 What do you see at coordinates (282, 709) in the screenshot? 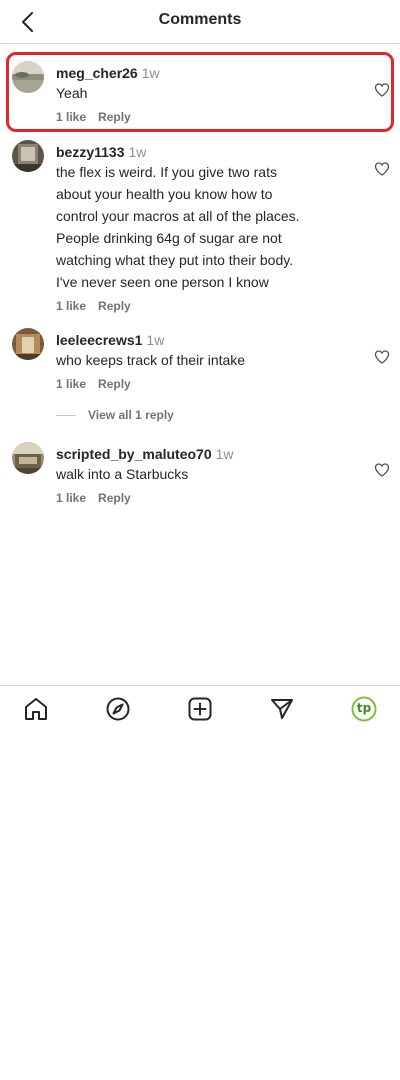
I see `direct-send-icon` at bounding box center [282, 709].